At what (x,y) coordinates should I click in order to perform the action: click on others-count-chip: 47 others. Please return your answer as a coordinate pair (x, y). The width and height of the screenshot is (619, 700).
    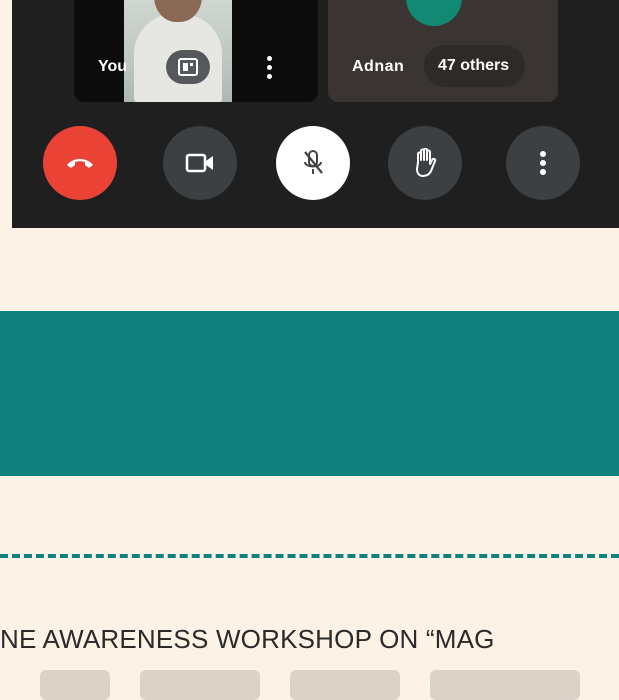
    Looking at the image, I should click on (475, 66).